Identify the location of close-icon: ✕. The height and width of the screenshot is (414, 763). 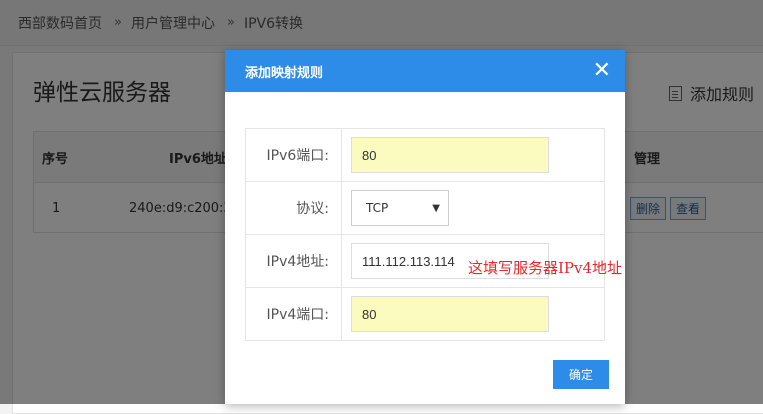
(602, 71).